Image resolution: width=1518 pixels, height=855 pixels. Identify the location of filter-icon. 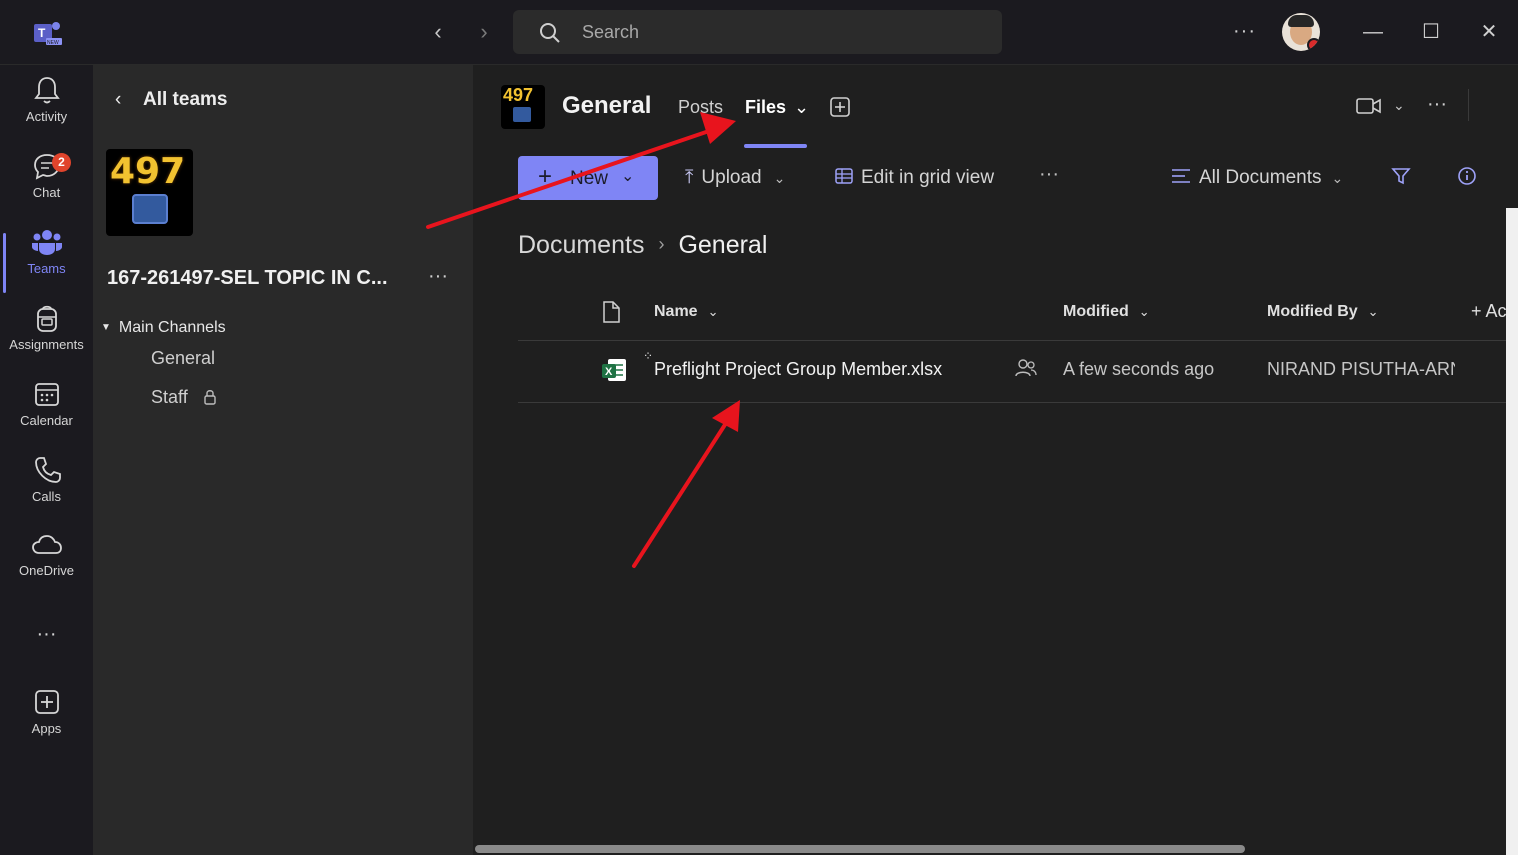
(1401, 176).